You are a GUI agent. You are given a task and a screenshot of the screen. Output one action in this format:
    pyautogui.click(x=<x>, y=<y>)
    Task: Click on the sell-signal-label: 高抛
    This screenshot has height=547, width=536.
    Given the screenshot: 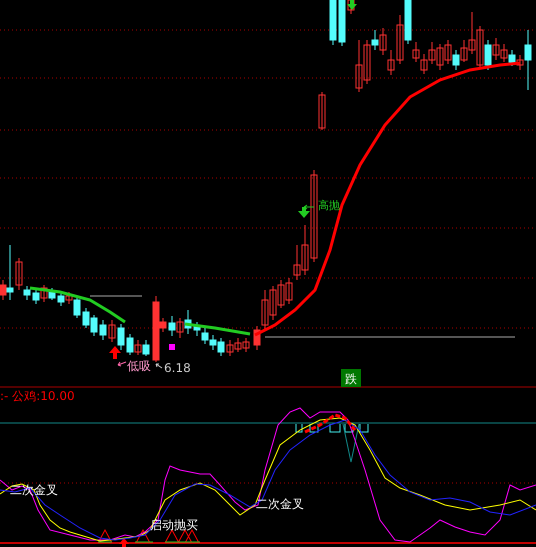 What is the action you would take?
    pyautogui.click(x=329, y=205)
    